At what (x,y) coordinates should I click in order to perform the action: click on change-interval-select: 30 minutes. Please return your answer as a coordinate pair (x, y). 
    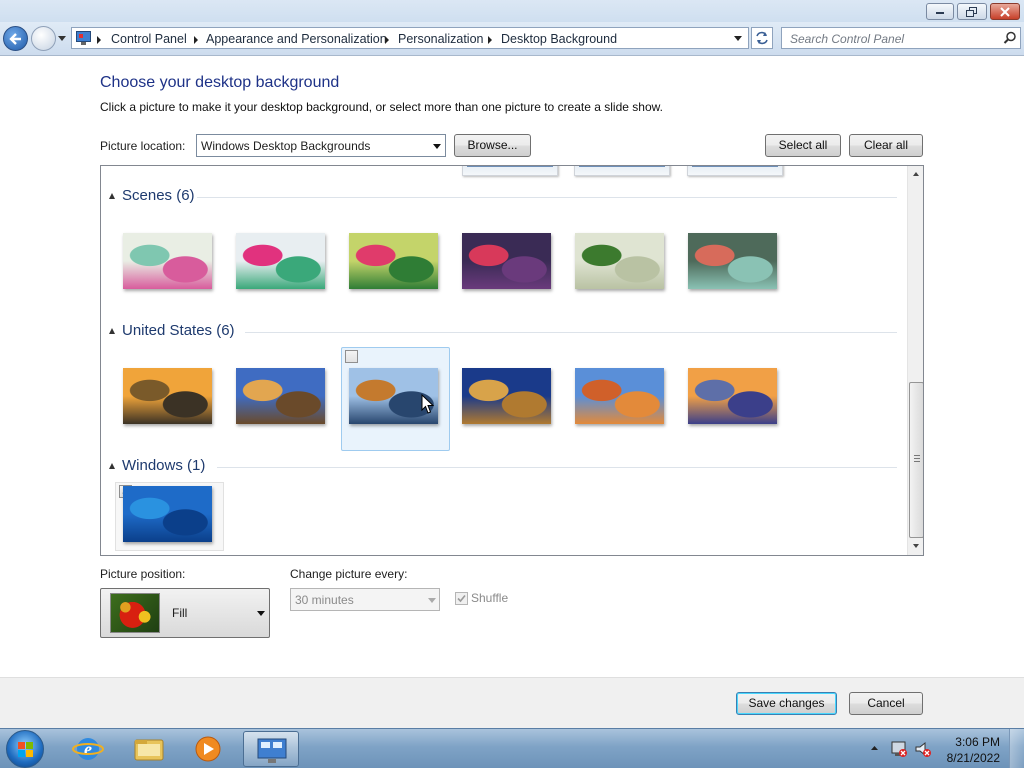
    Looking at the image, I should click on (365, 599).